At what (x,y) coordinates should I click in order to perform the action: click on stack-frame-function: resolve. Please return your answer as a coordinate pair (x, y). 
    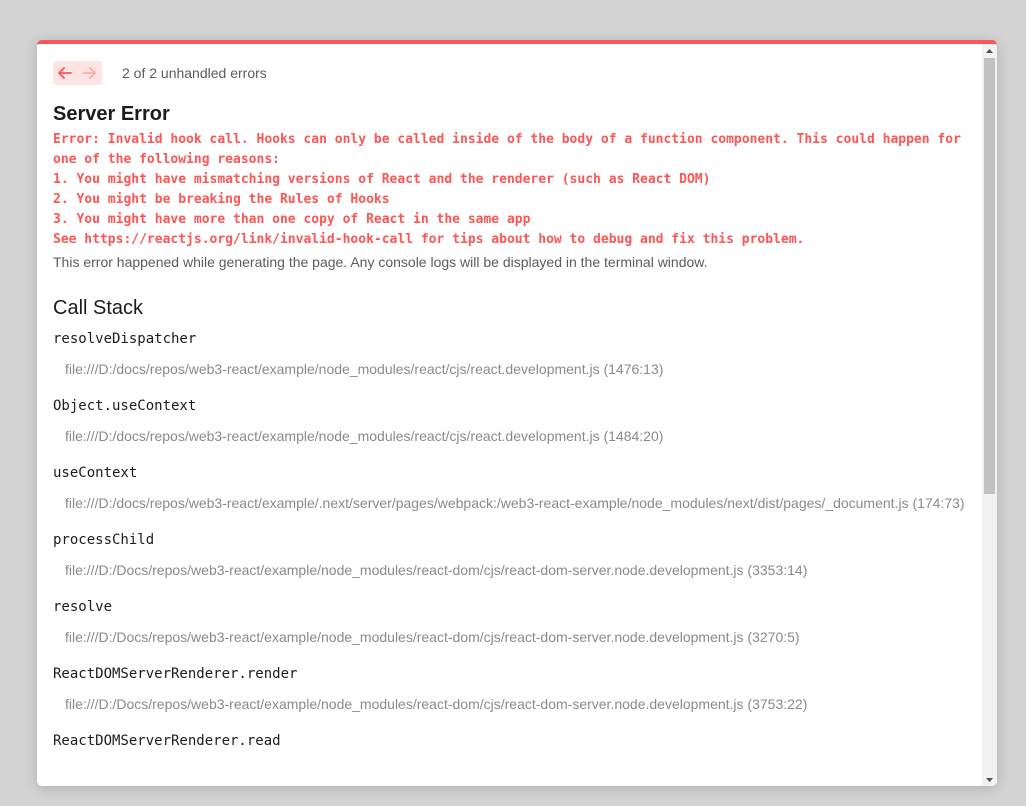
    Looking at the image, I should click on (83, 607).